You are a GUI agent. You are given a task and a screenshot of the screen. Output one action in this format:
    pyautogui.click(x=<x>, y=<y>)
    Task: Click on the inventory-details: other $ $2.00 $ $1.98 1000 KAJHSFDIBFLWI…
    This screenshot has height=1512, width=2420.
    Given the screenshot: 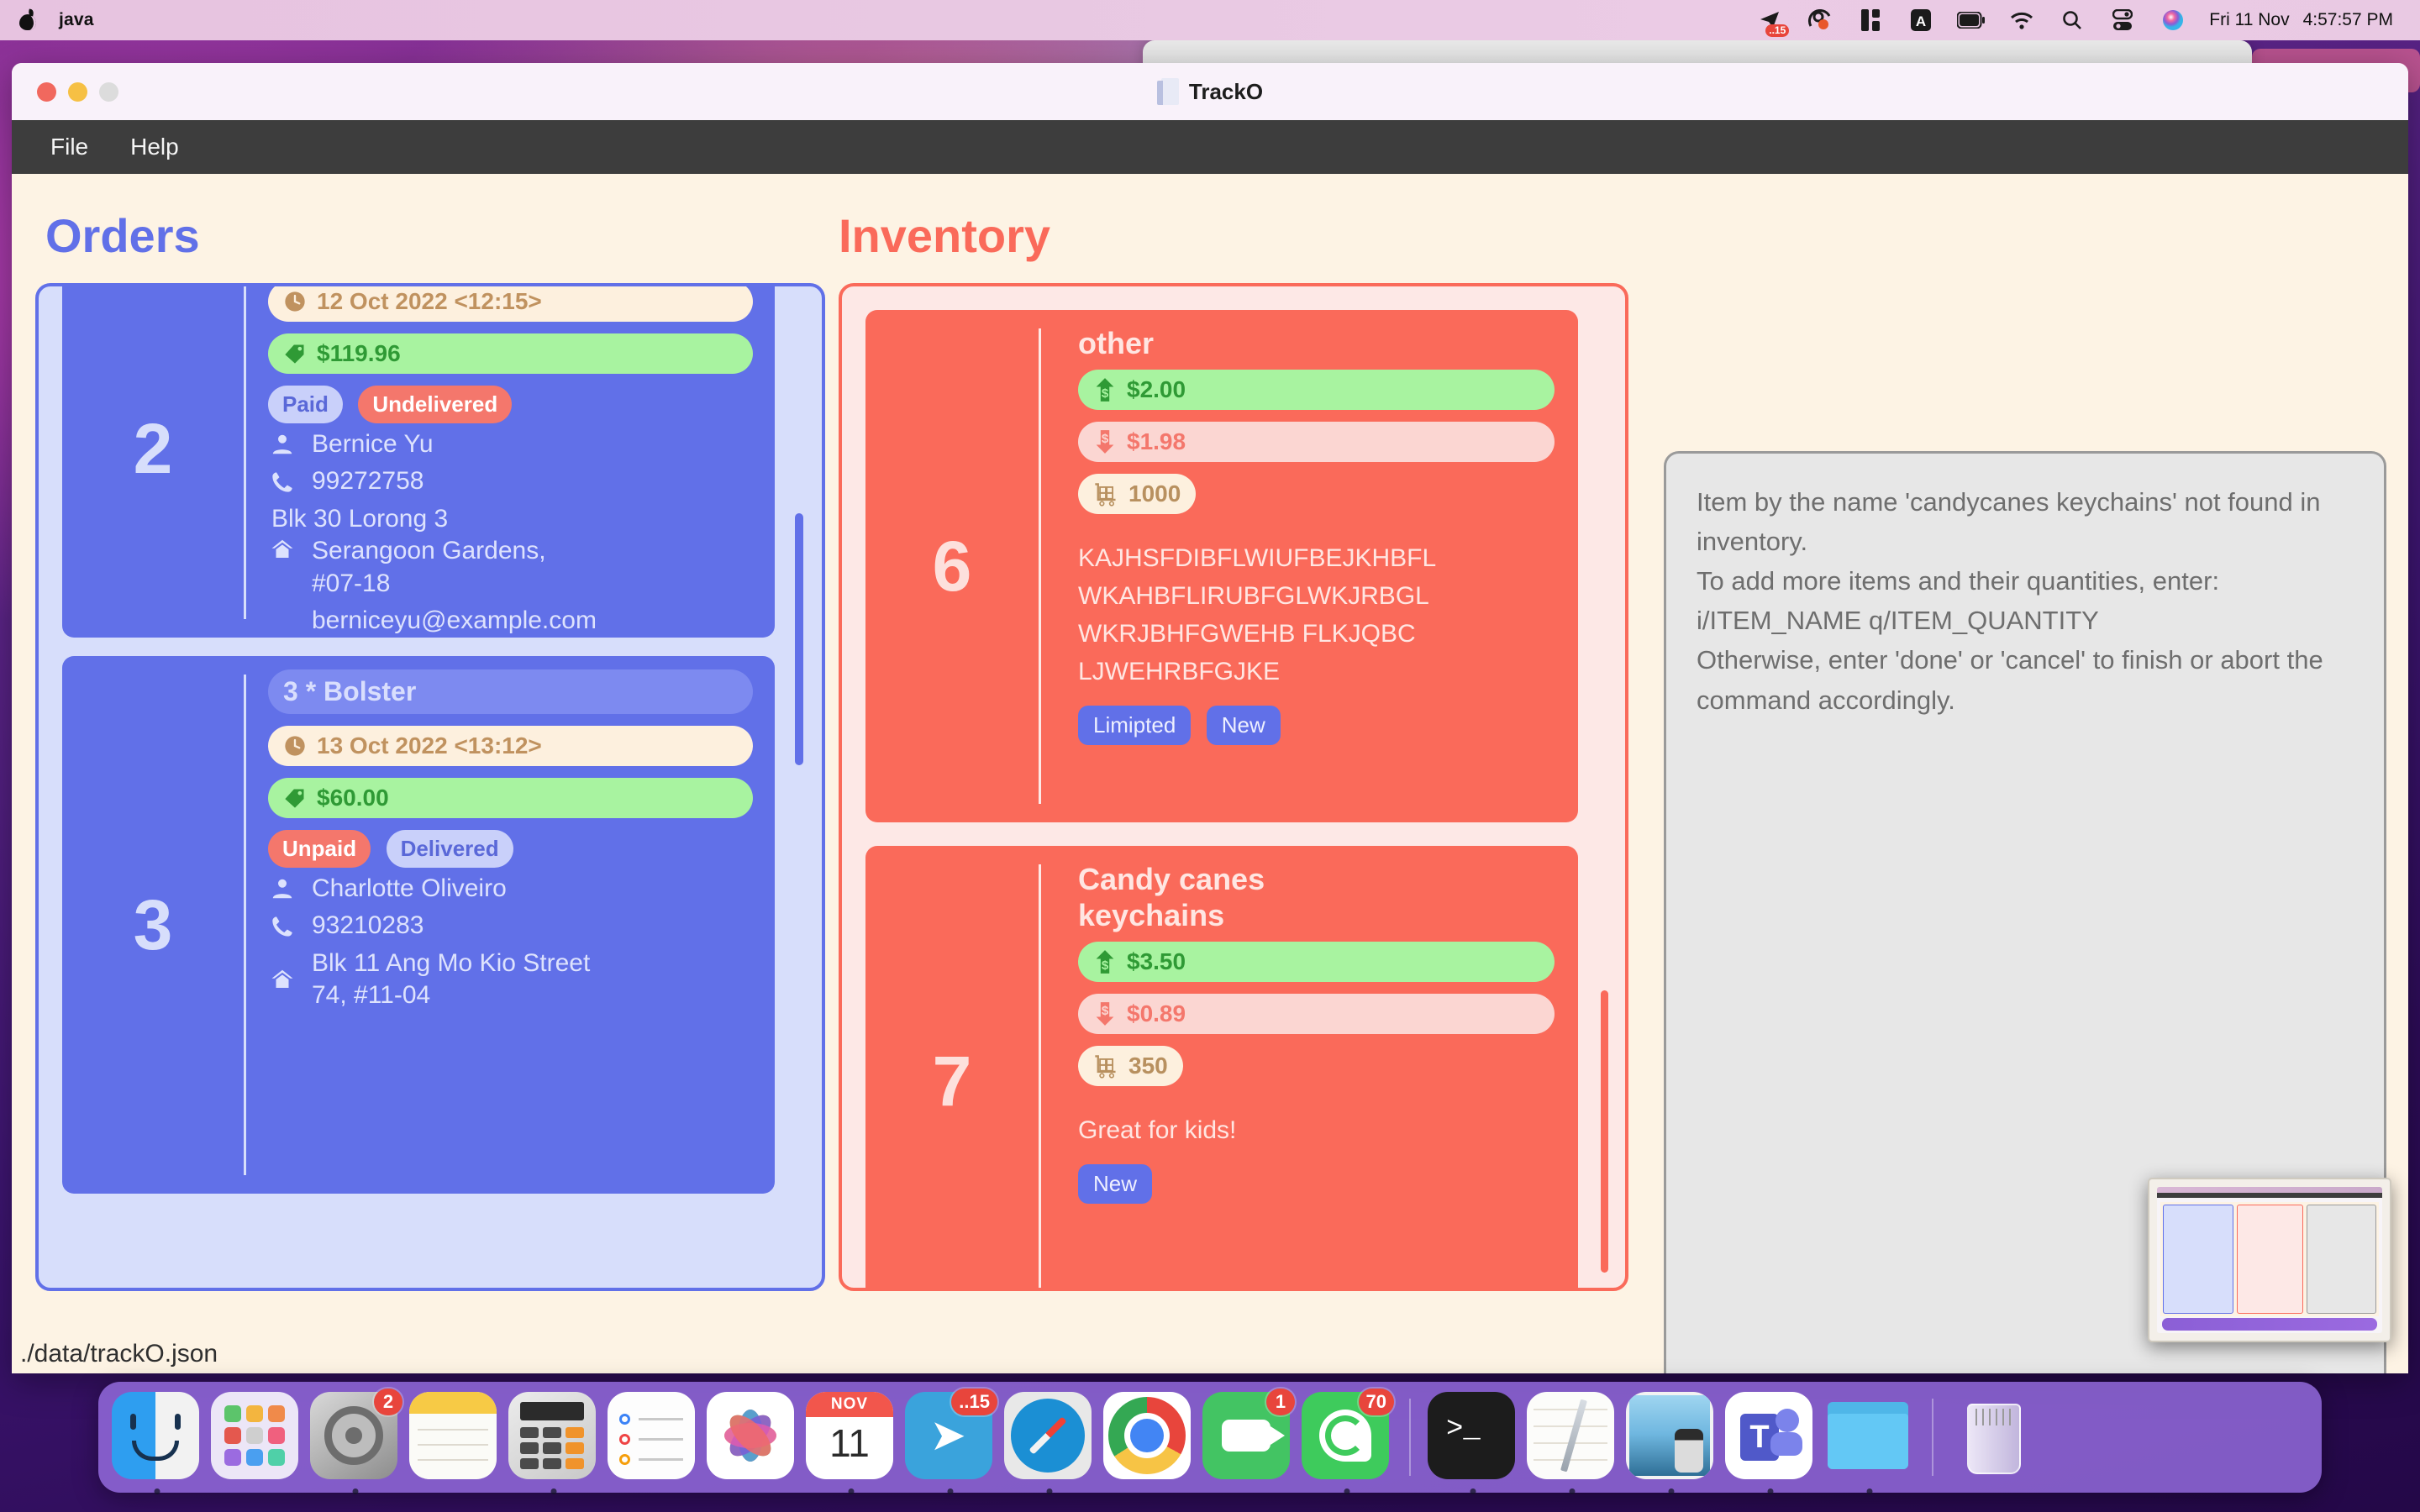 What is the action you would take?
    pyautogui.click(x=1309, y=566)
    